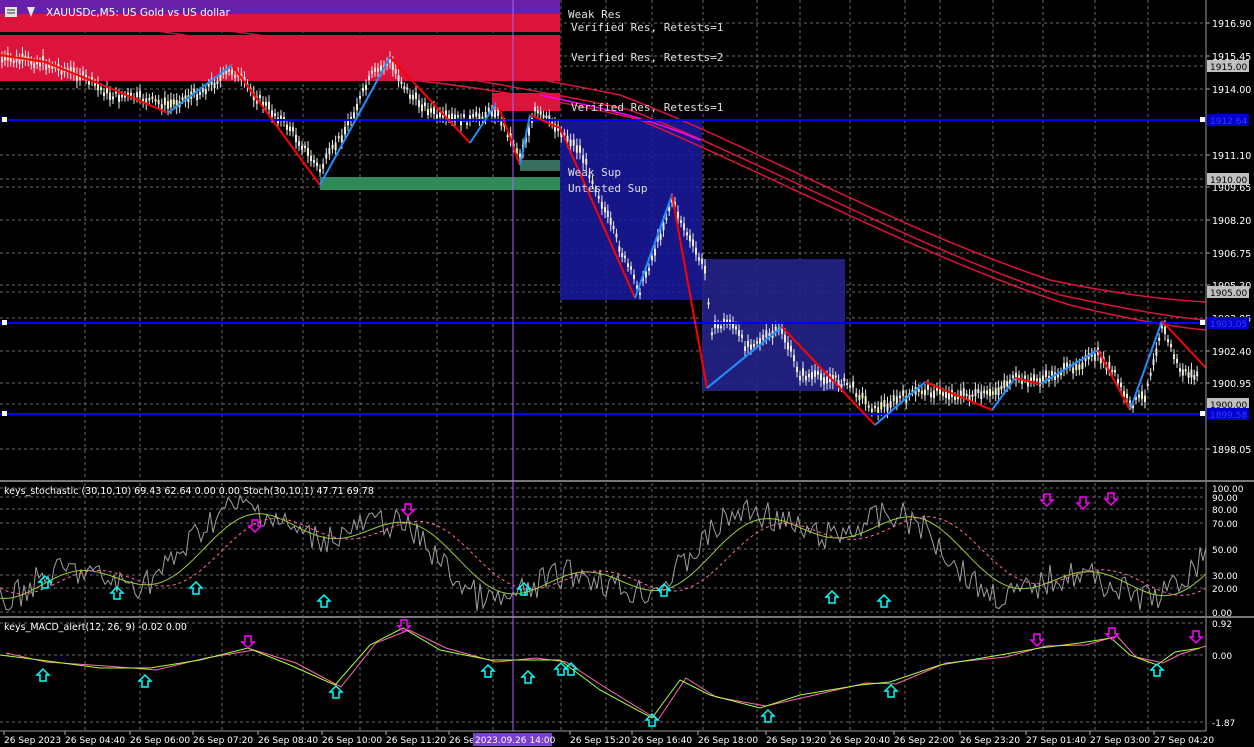 Image resolution: width=1254 pixels, height=747 pixels. Describe the element at coordinates (1225, 551) in the screenshot. I see `stoch-level-label: 50.00` at that location.